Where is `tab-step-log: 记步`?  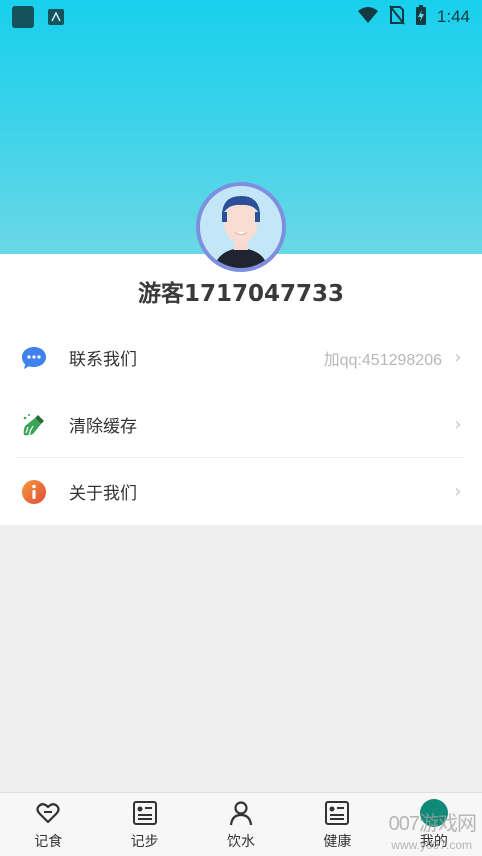
tab-step-log: 记步 is located at coordinates (144, 824).